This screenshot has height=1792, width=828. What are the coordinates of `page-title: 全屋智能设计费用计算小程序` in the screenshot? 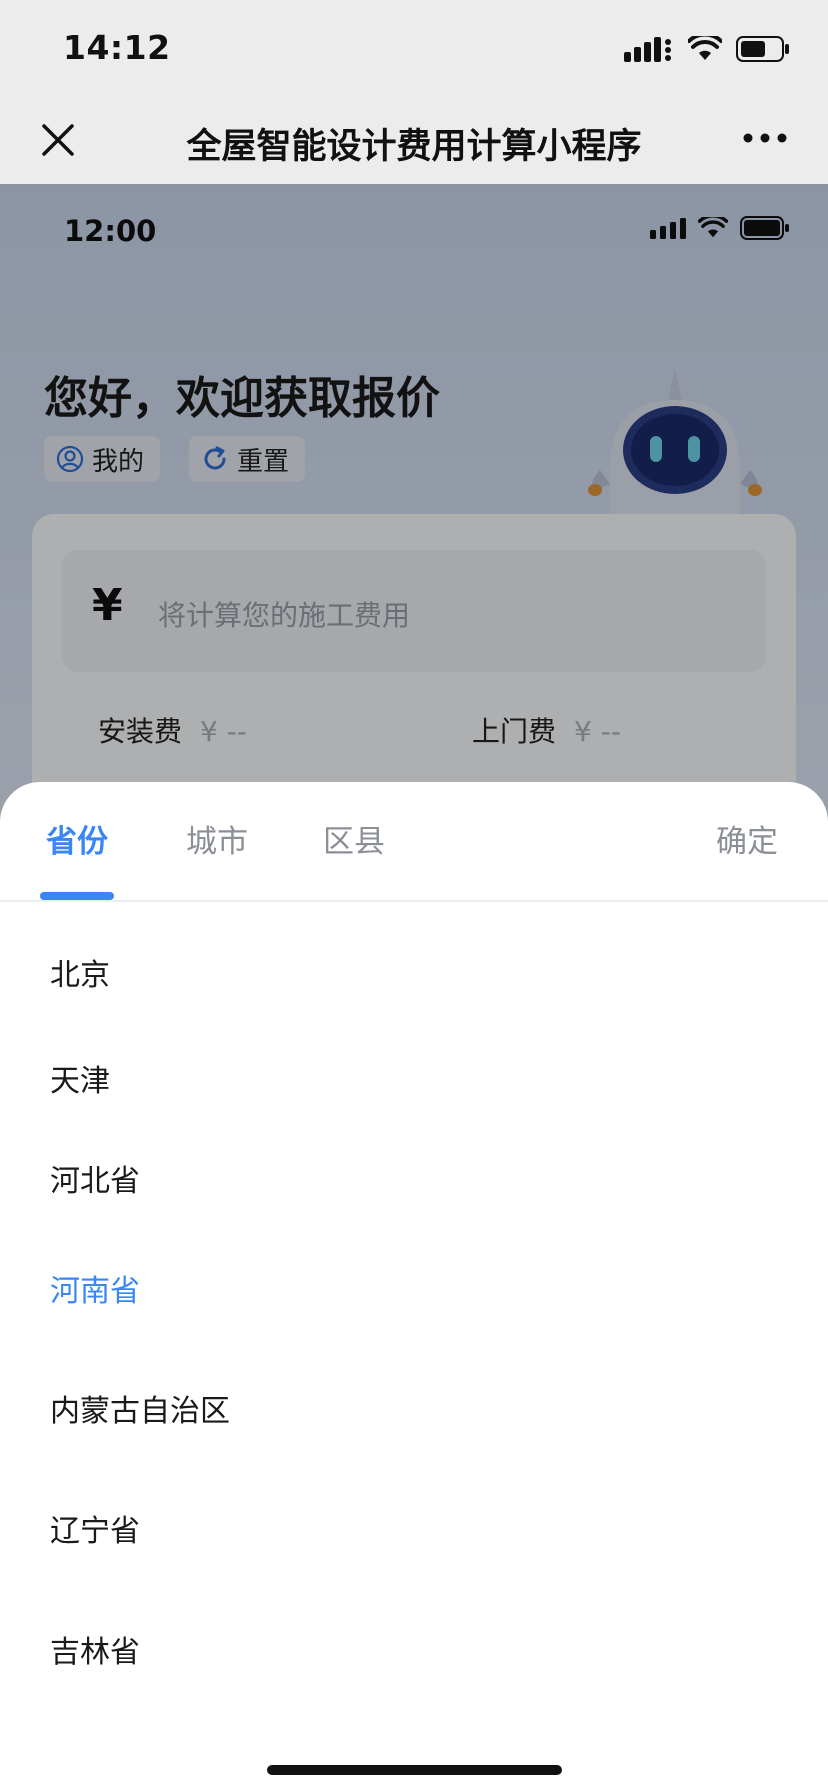 It's located at (414, 147).